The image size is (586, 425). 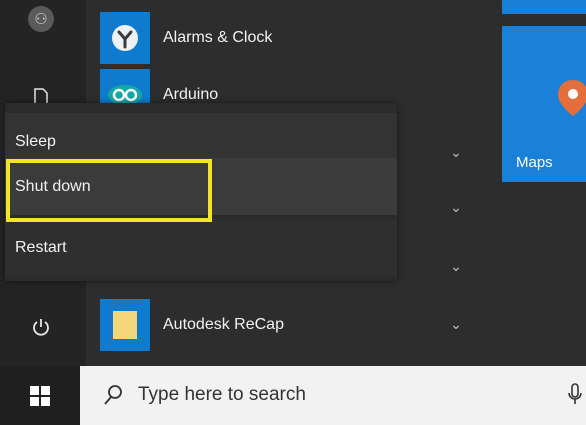 I want to click on app-label-autodesk-recap: Autodesk ReCap, so click(x=223, y=324).